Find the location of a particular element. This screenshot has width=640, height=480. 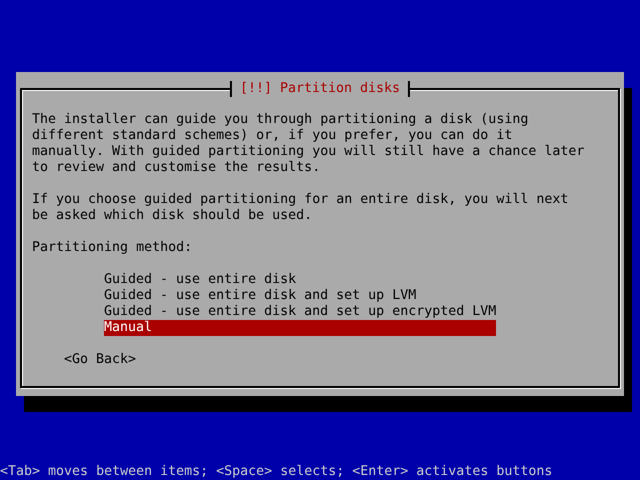

method-option: Guided - use entire disk is located at coordinates (300, 280).